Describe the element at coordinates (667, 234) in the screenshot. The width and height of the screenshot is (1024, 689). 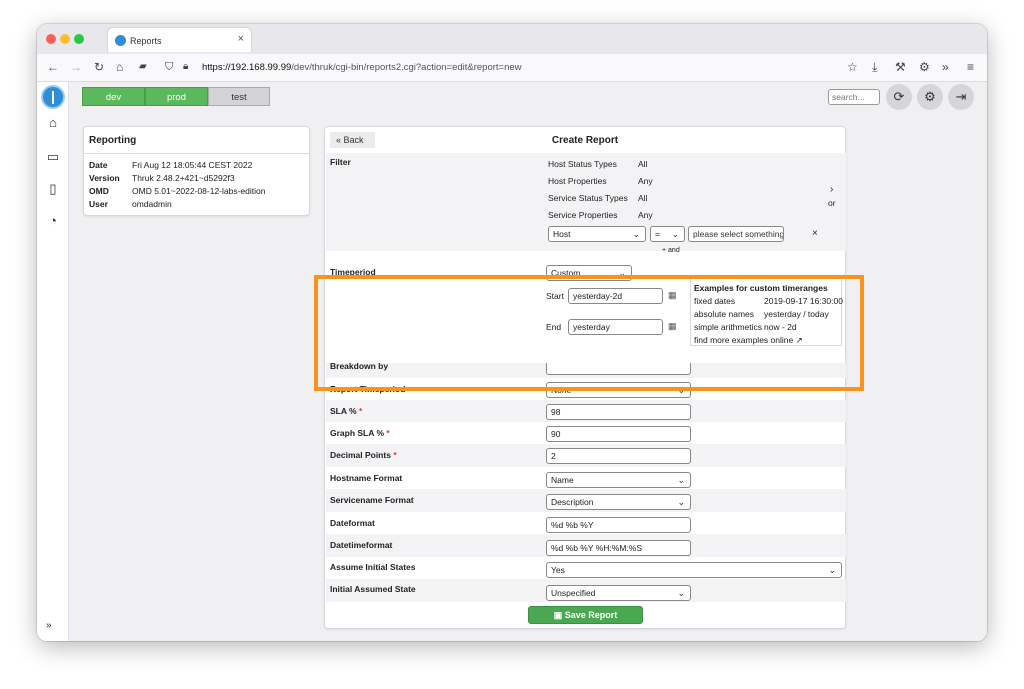
I see `filter-operator-select: = ⌄` at that location.